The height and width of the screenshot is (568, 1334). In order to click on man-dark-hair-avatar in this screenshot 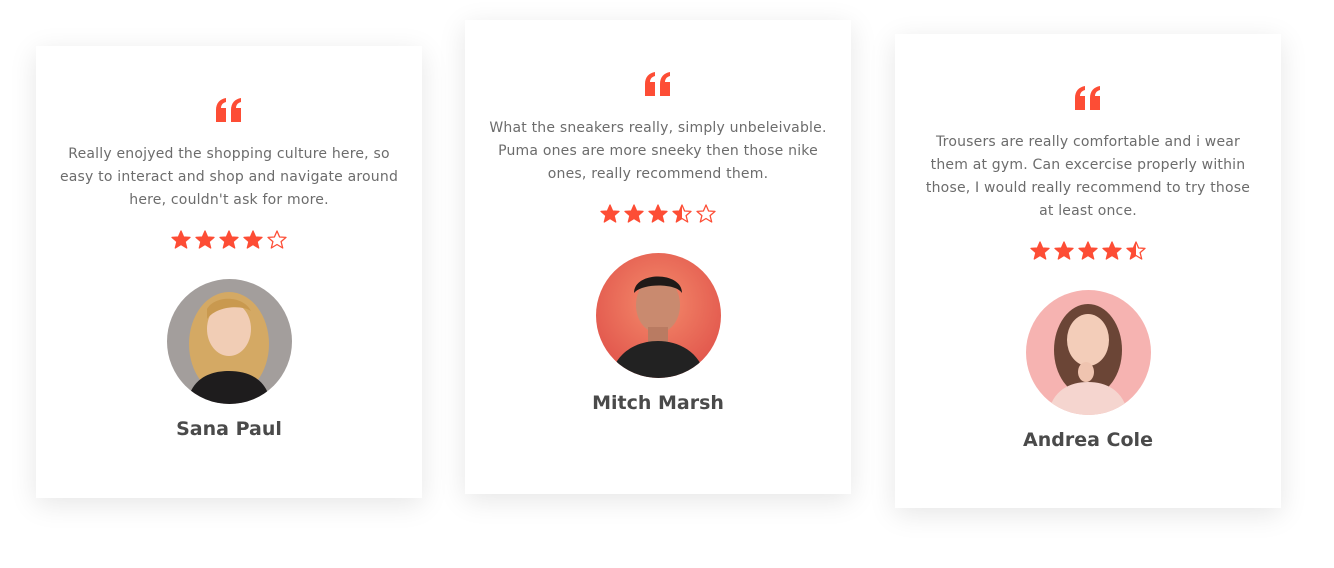, I will do `click(658, 315)`.